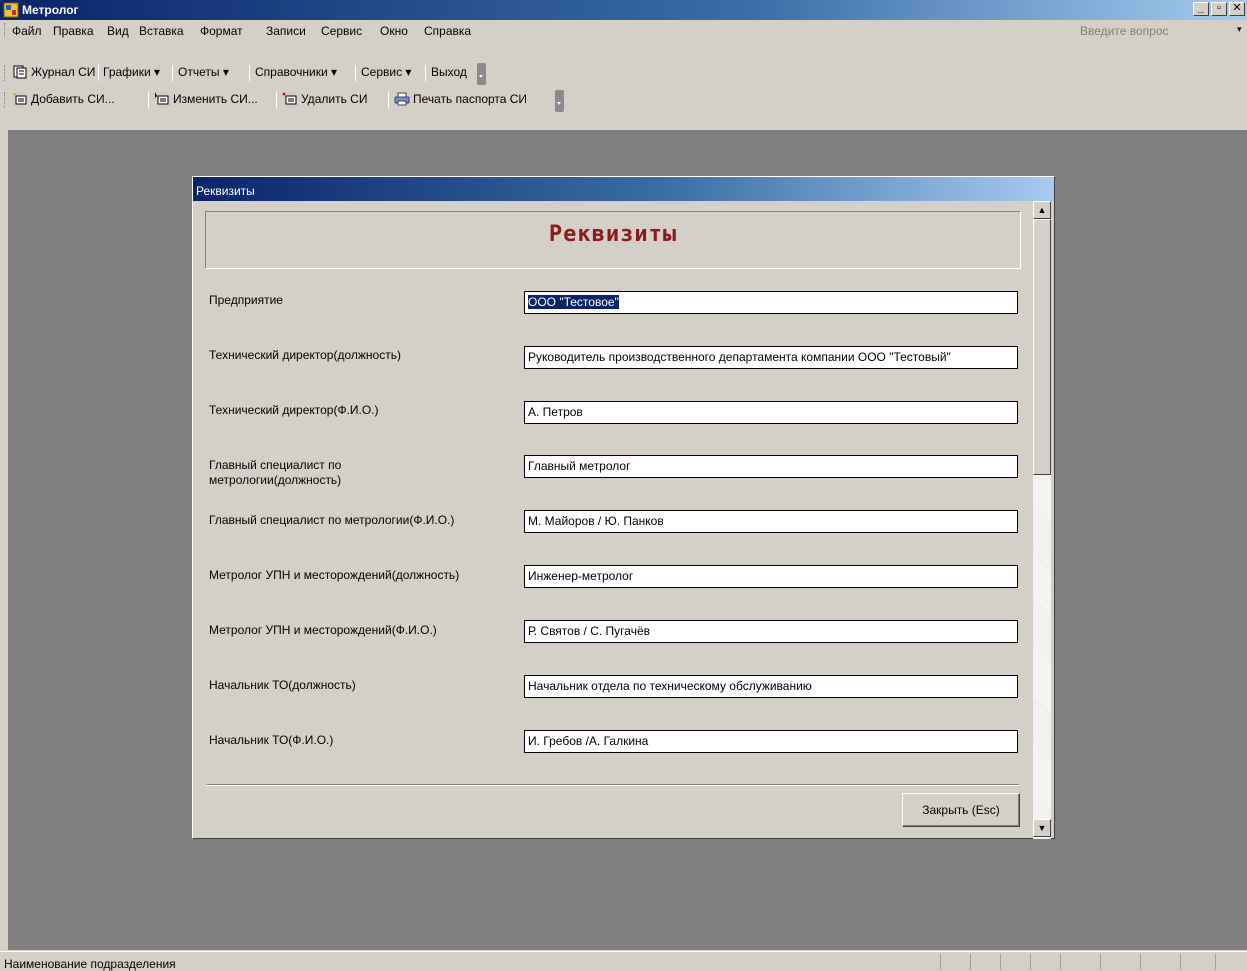 Image resolution: width=1247 pixels, height=971 pixels. What do you see at coordinates (90, 964) in the screenshot?
I see `status-text: Наименование подразделения` at bounding box center [90, 964].